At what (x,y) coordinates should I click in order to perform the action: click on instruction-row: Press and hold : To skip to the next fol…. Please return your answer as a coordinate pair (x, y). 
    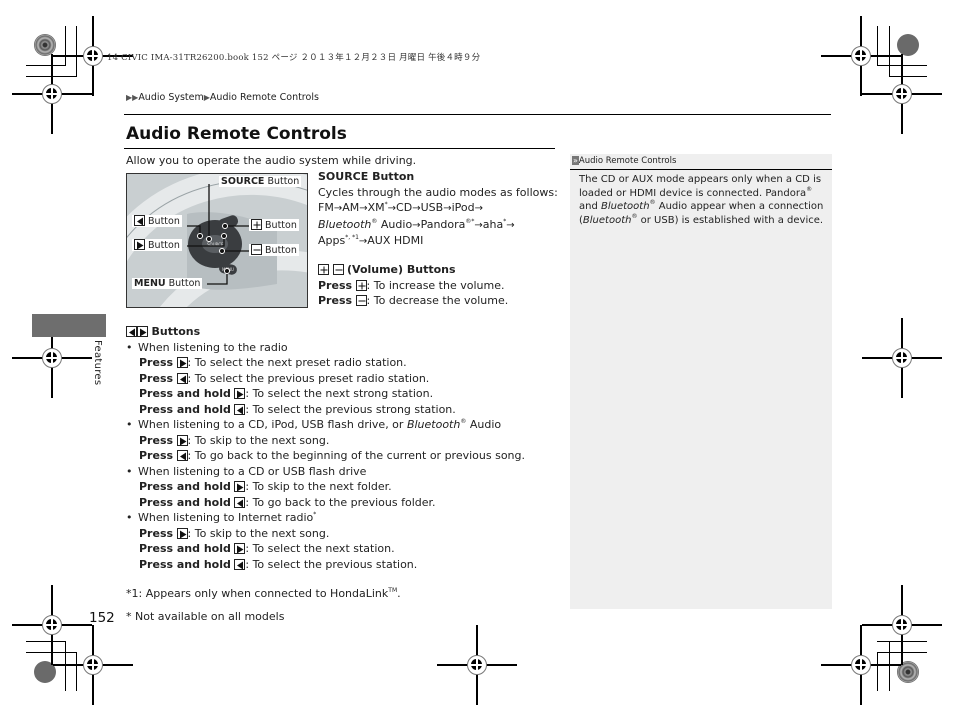
    Looking at the image, I should click on (265, 486).